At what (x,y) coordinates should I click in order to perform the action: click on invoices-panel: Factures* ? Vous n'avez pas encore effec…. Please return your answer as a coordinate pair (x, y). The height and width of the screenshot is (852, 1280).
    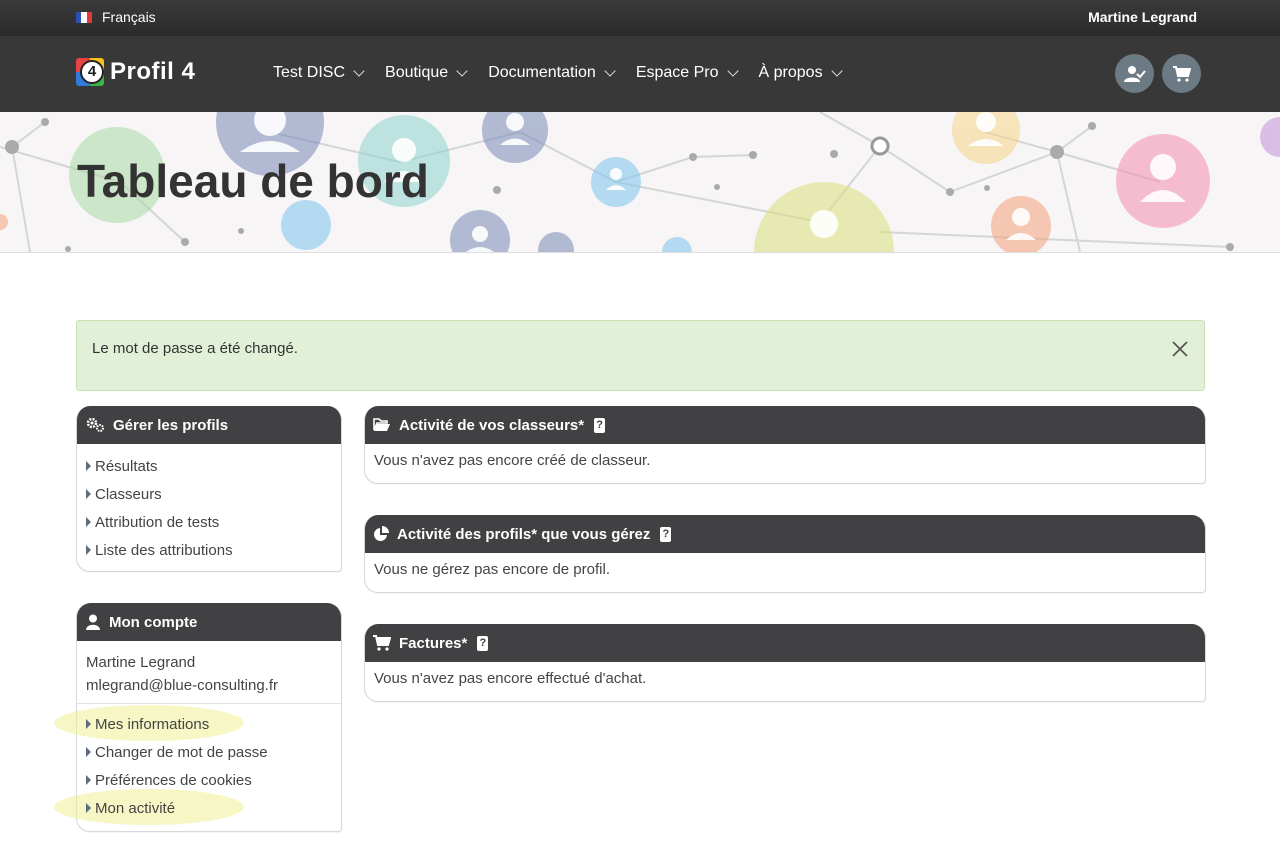
    Looking at the image, I should click on (785, 663).